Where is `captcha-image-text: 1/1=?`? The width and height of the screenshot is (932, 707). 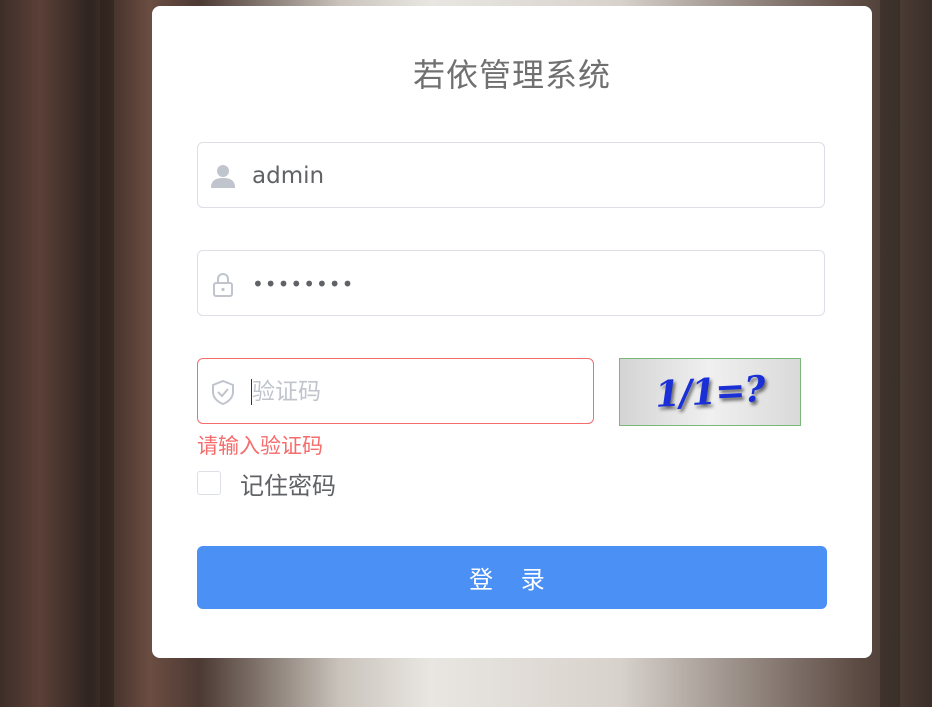 captcha-image-text: 1/1=? is located at coordinates (710, 392).